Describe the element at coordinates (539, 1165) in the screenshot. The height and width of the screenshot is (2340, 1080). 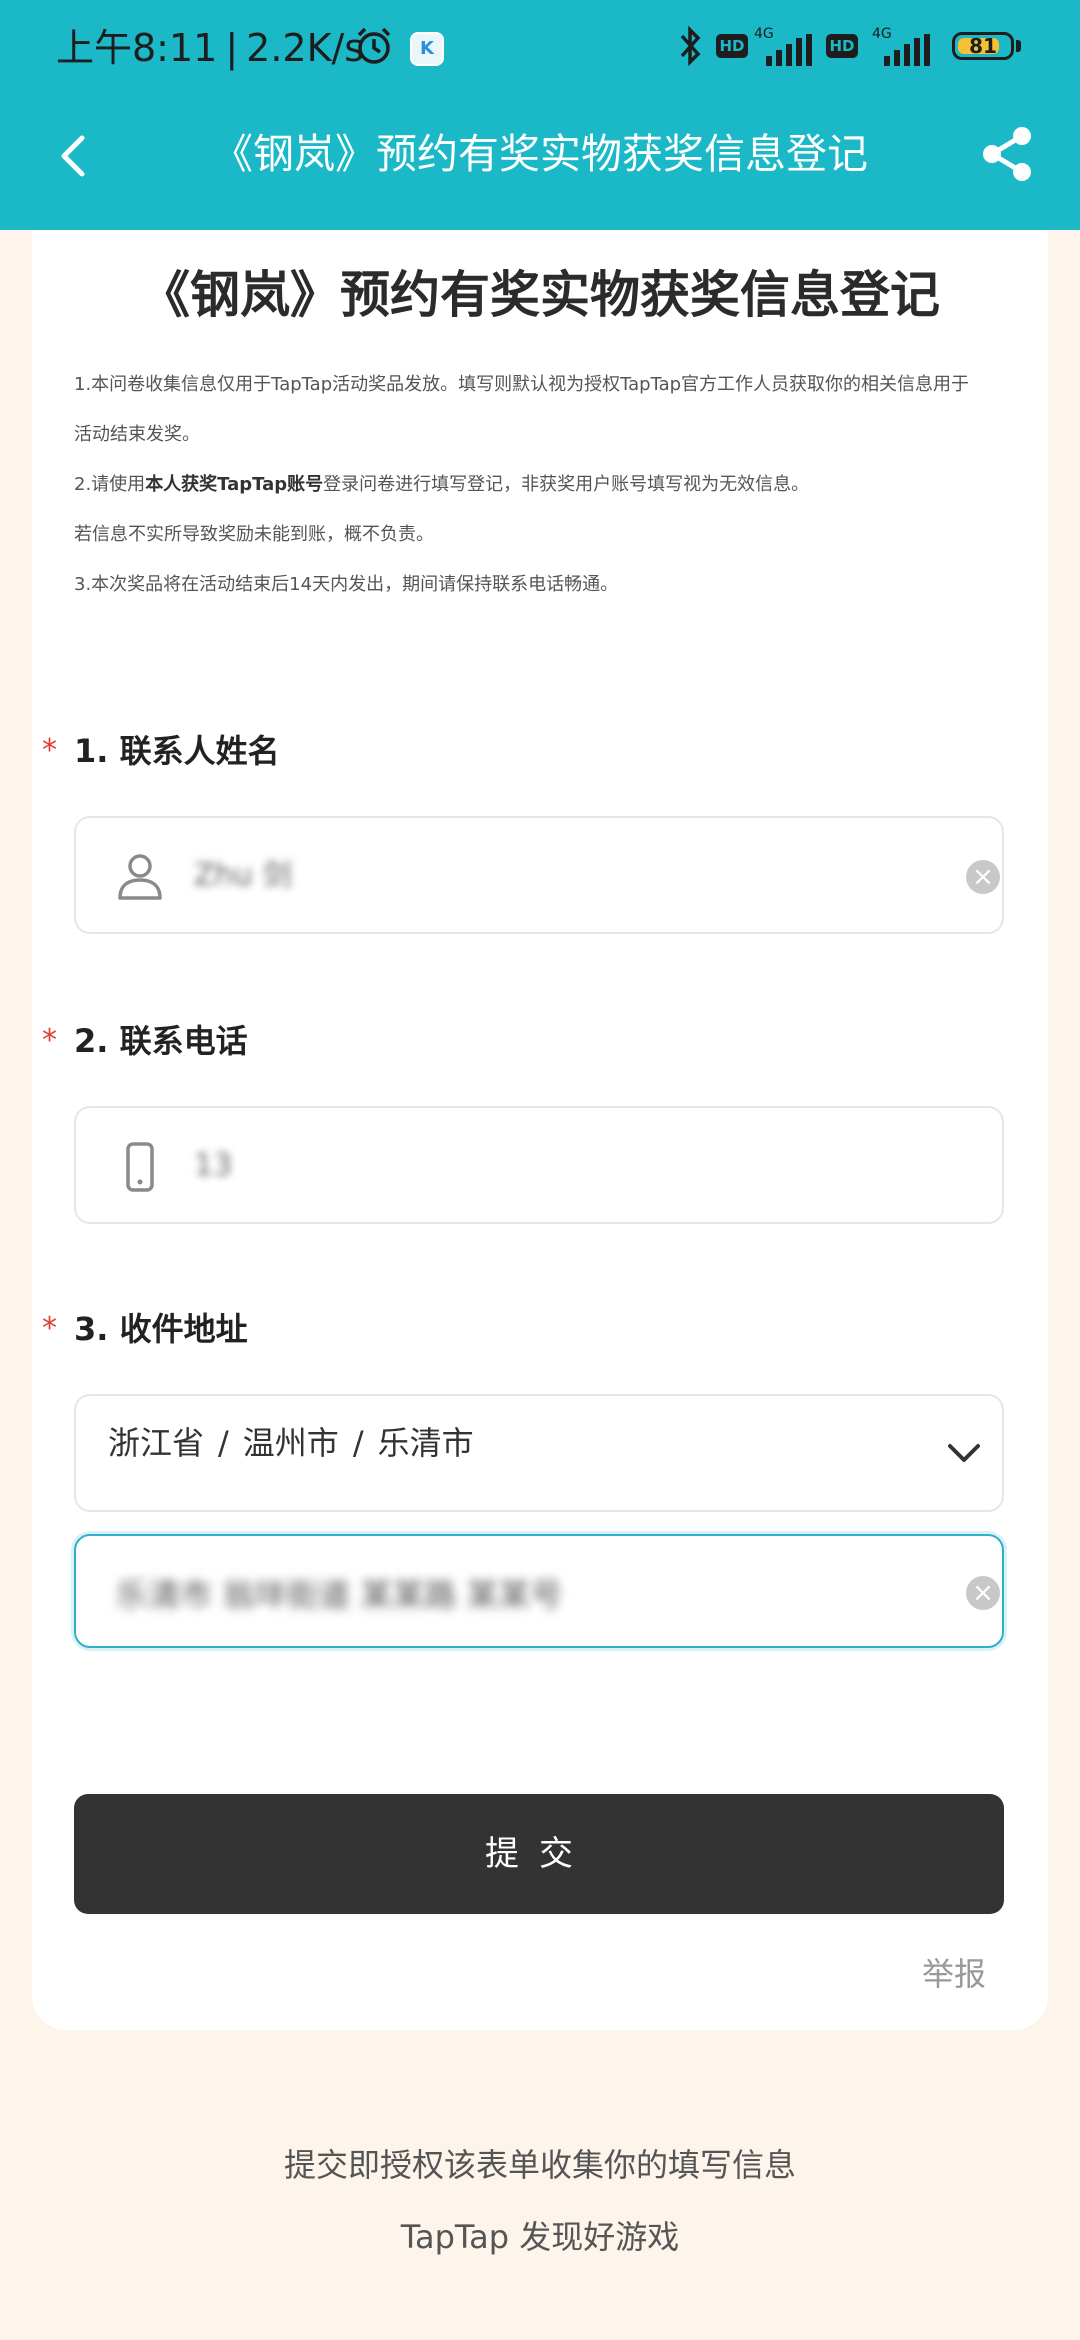
I see `phone-field: 13` at that location.